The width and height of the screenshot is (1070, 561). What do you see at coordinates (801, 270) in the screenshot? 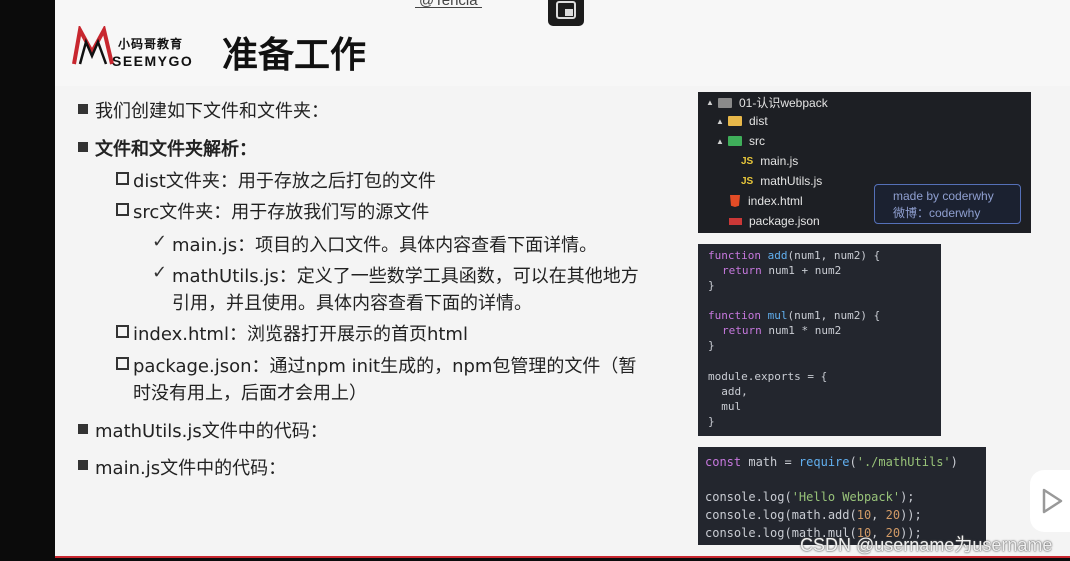
I see `code-token: num1 + num2` at bounding box center [801, 270].